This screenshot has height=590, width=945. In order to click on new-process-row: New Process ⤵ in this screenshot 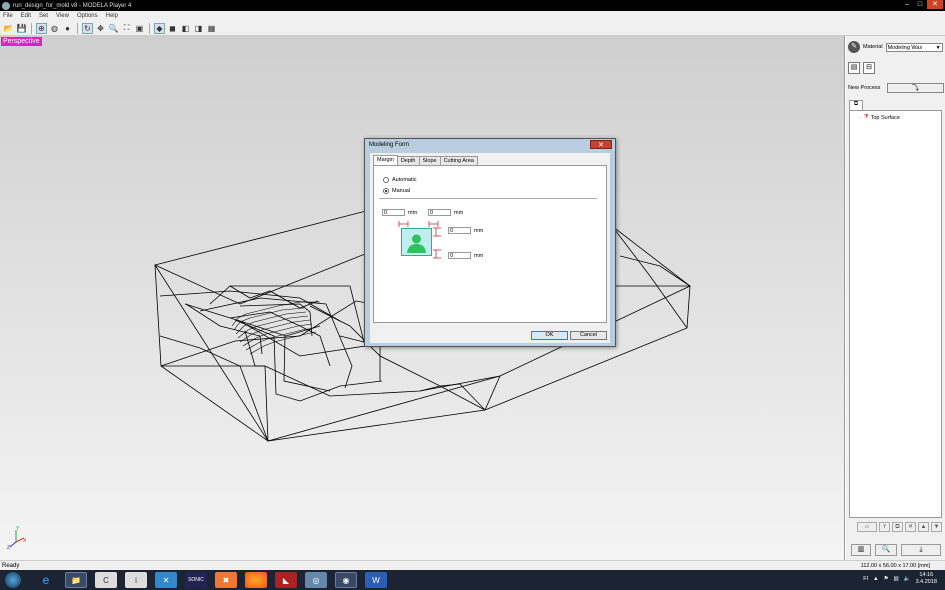, I will do `click(896, 88)`.